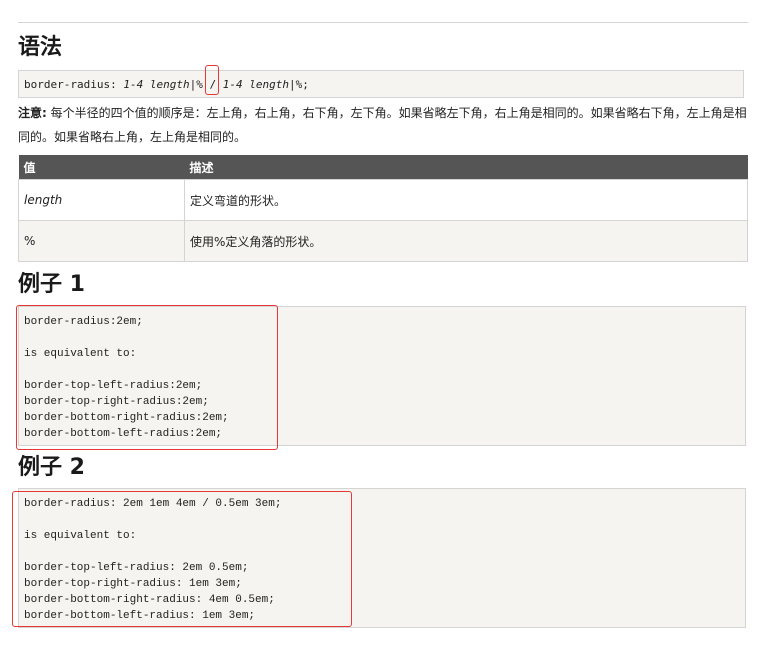  I want to click on syntax-pct2: %;, so click(302, 84).